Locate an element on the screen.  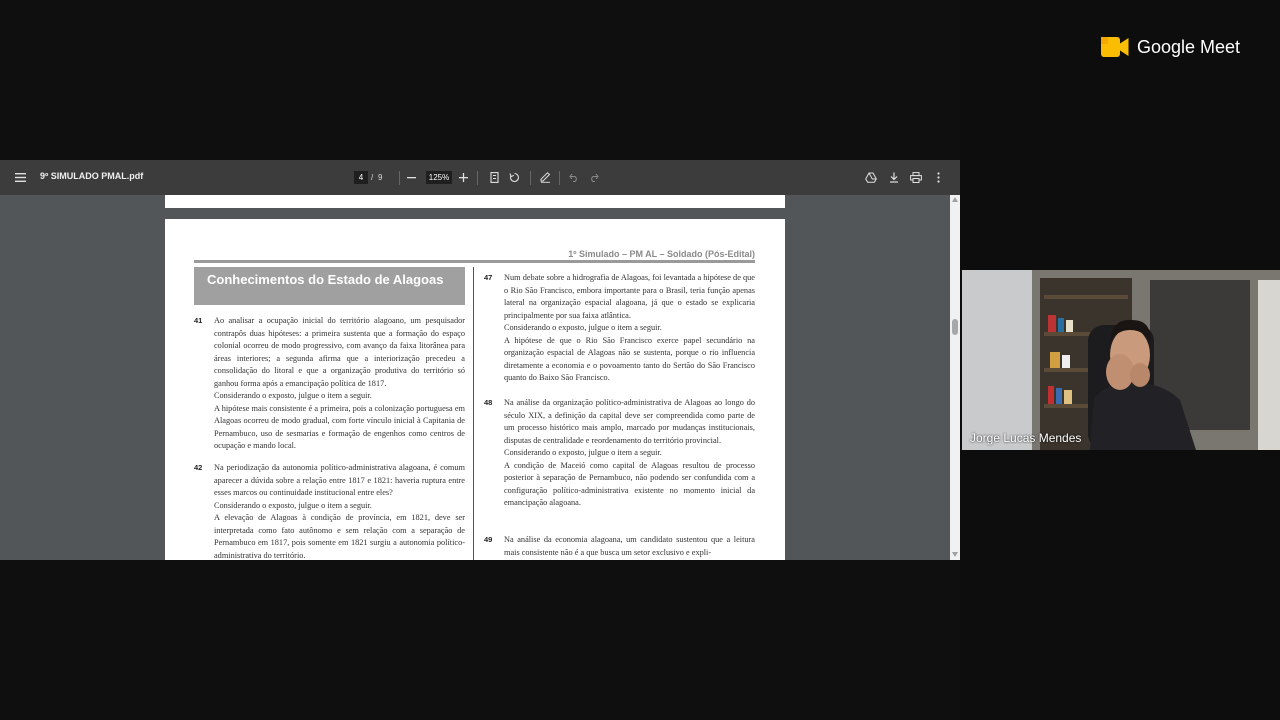
participant-name: Jorge Lucas Mendes is located at coordinates (1026, 438).